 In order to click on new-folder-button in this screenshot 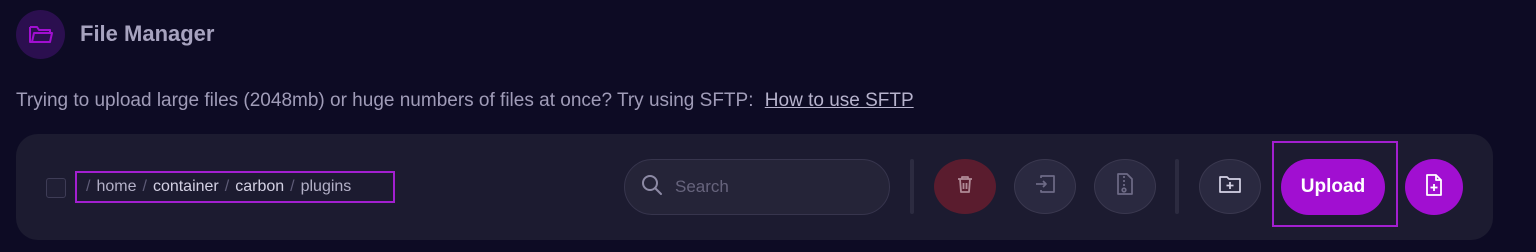, I will do `click(1230, 186)`.